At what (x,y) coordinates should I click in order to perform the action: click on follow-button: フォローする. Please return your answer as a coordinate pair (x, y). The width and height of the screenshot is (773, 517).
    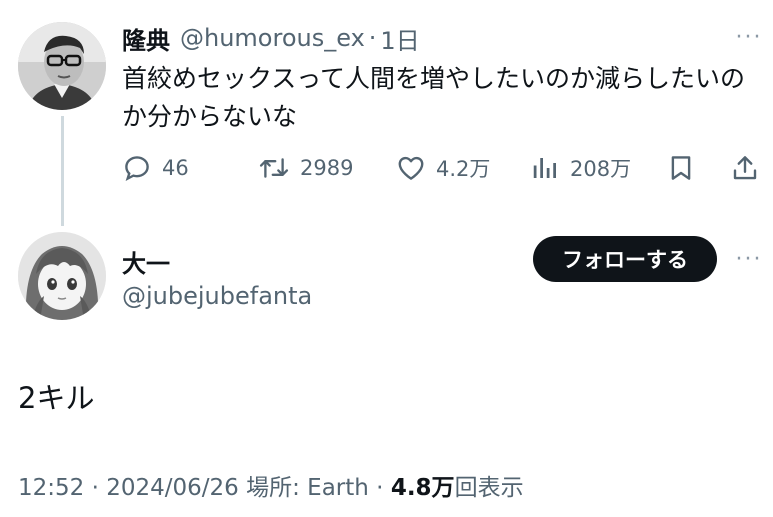
    Looking at the image, I should click on (625, 259).